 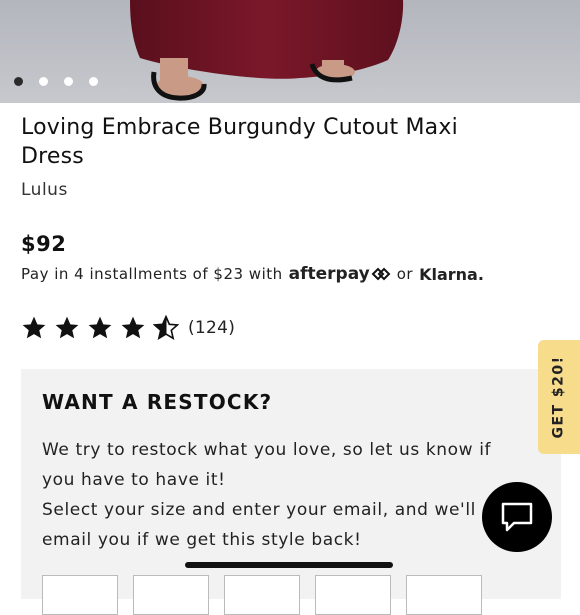 I want to click on promo-tab: GET $20!, so click(x=559, y=397).